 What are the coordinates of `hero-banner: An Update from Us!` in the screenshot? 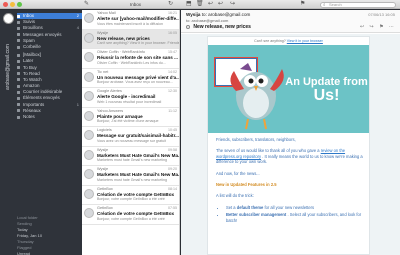 It's located at (288, 89).